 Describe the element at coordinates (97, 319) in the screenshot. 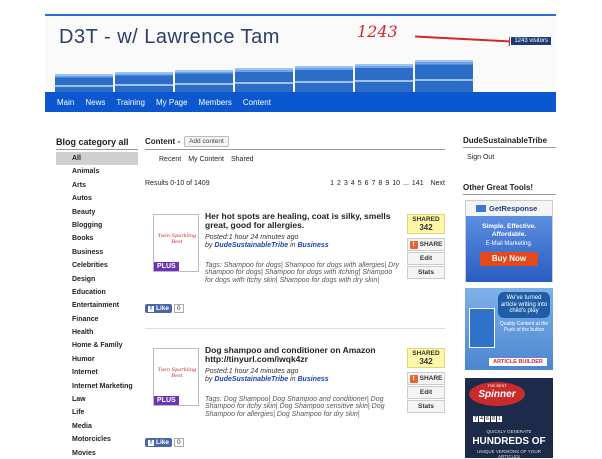

I see `category-item: Finance` at that location.